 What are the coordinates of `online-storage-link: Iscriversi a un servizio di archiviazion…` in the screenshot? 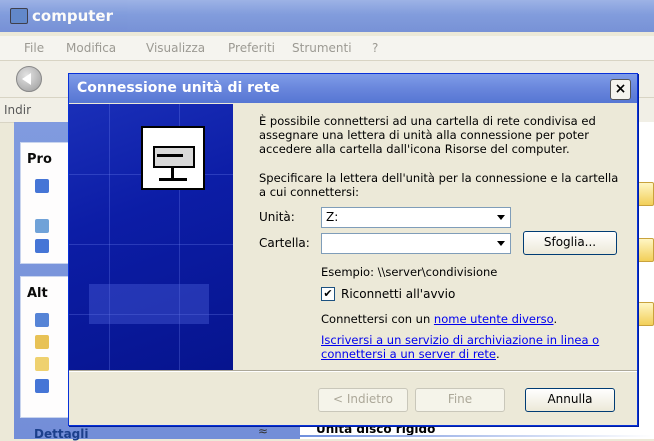 It's located at (460, 347).